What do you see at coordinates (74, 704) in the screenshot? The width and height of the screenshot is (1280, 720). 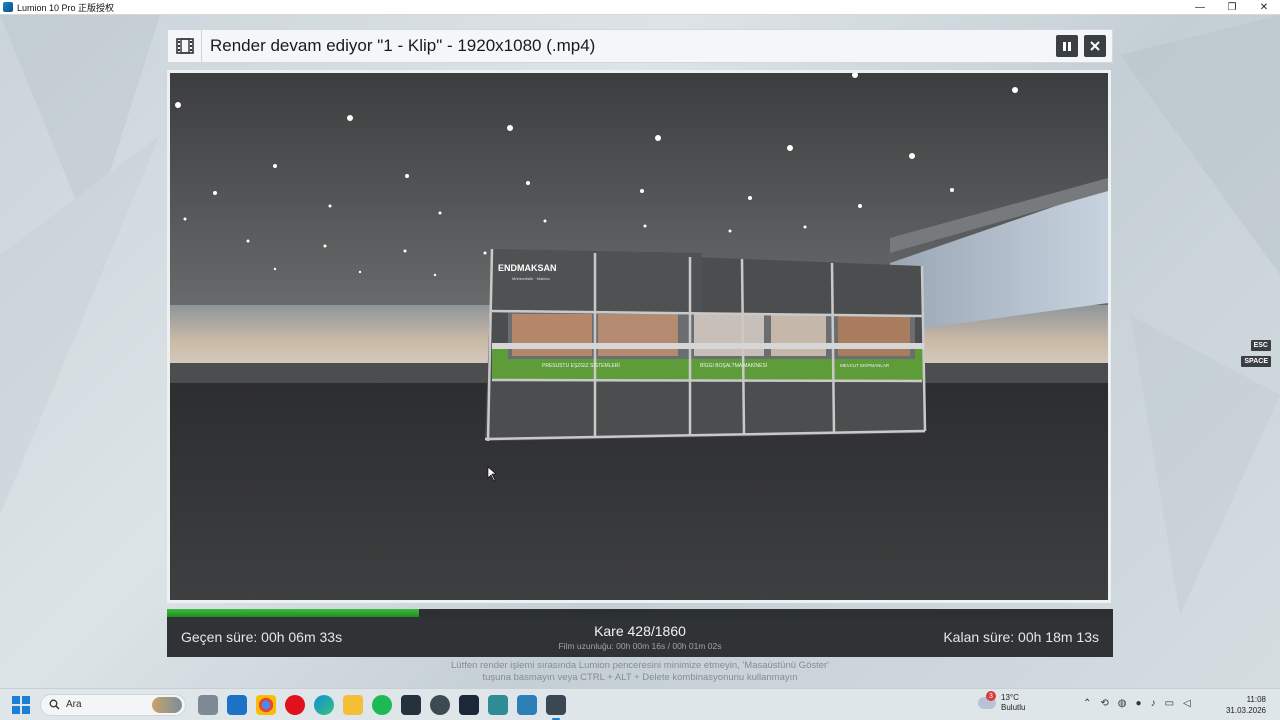 I see `search-placeholder: Ara` at bounding box center [74, 704].